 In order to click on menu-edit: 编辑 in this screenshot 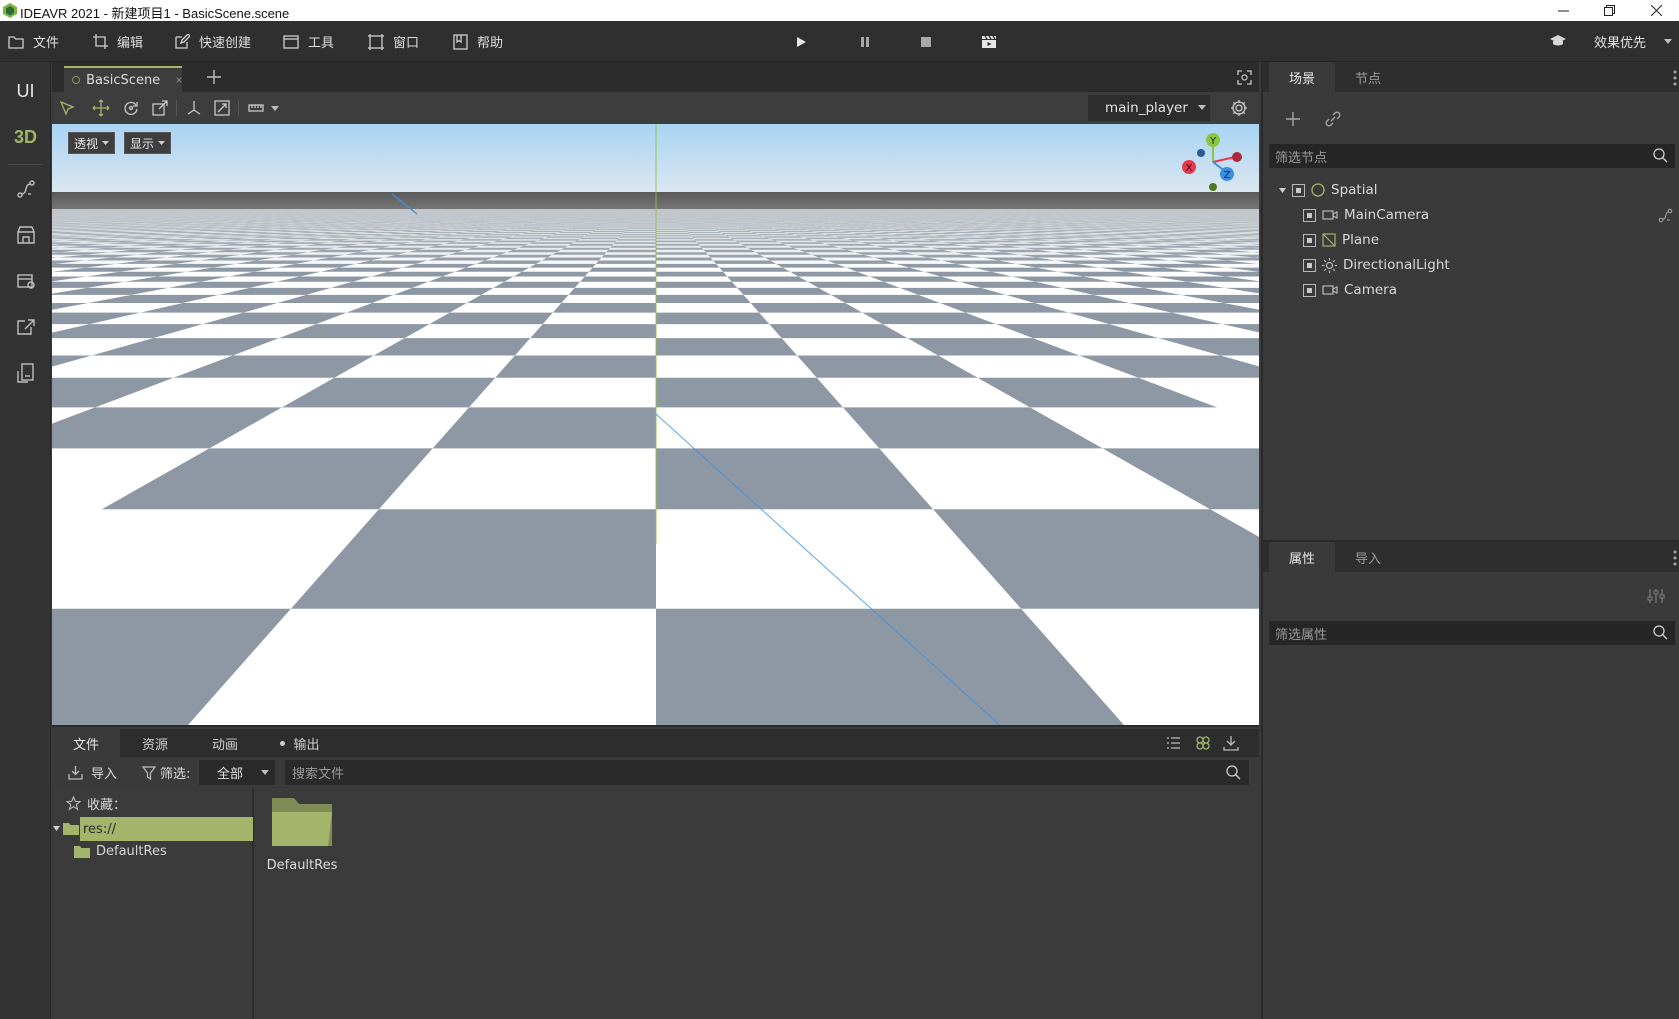, I will do `click(118, 41)`.